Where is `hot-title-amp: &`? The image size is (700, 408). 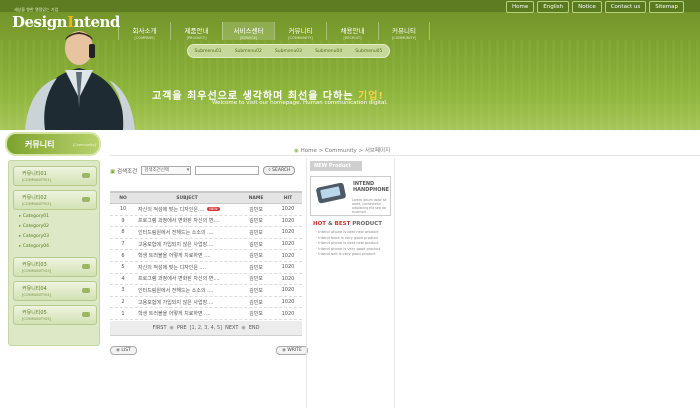
hot-title-amp: & is located at coordinates (330, 224).